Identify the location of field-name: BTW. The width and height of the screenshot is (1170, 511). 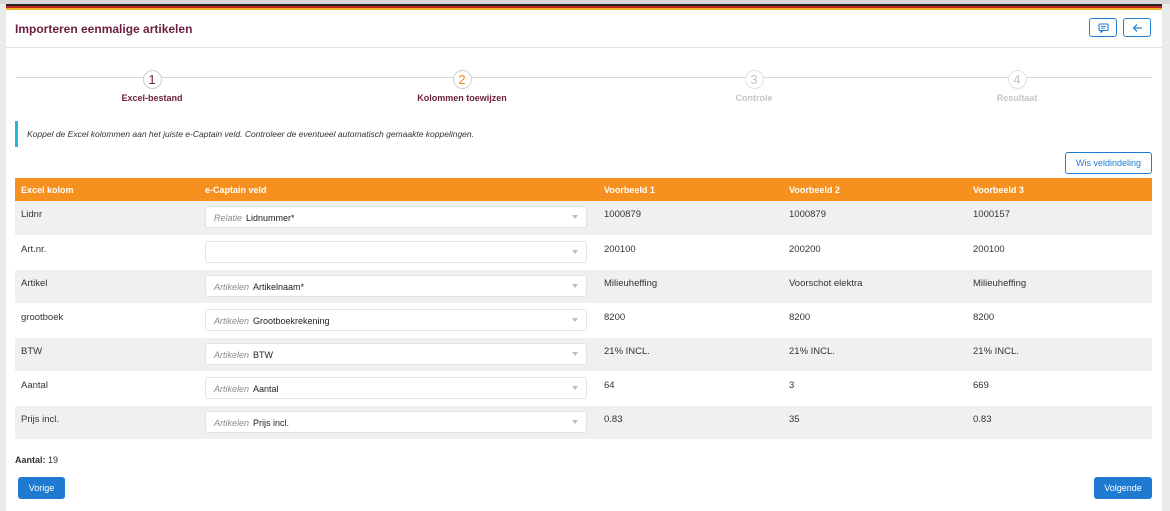
(263, 354).